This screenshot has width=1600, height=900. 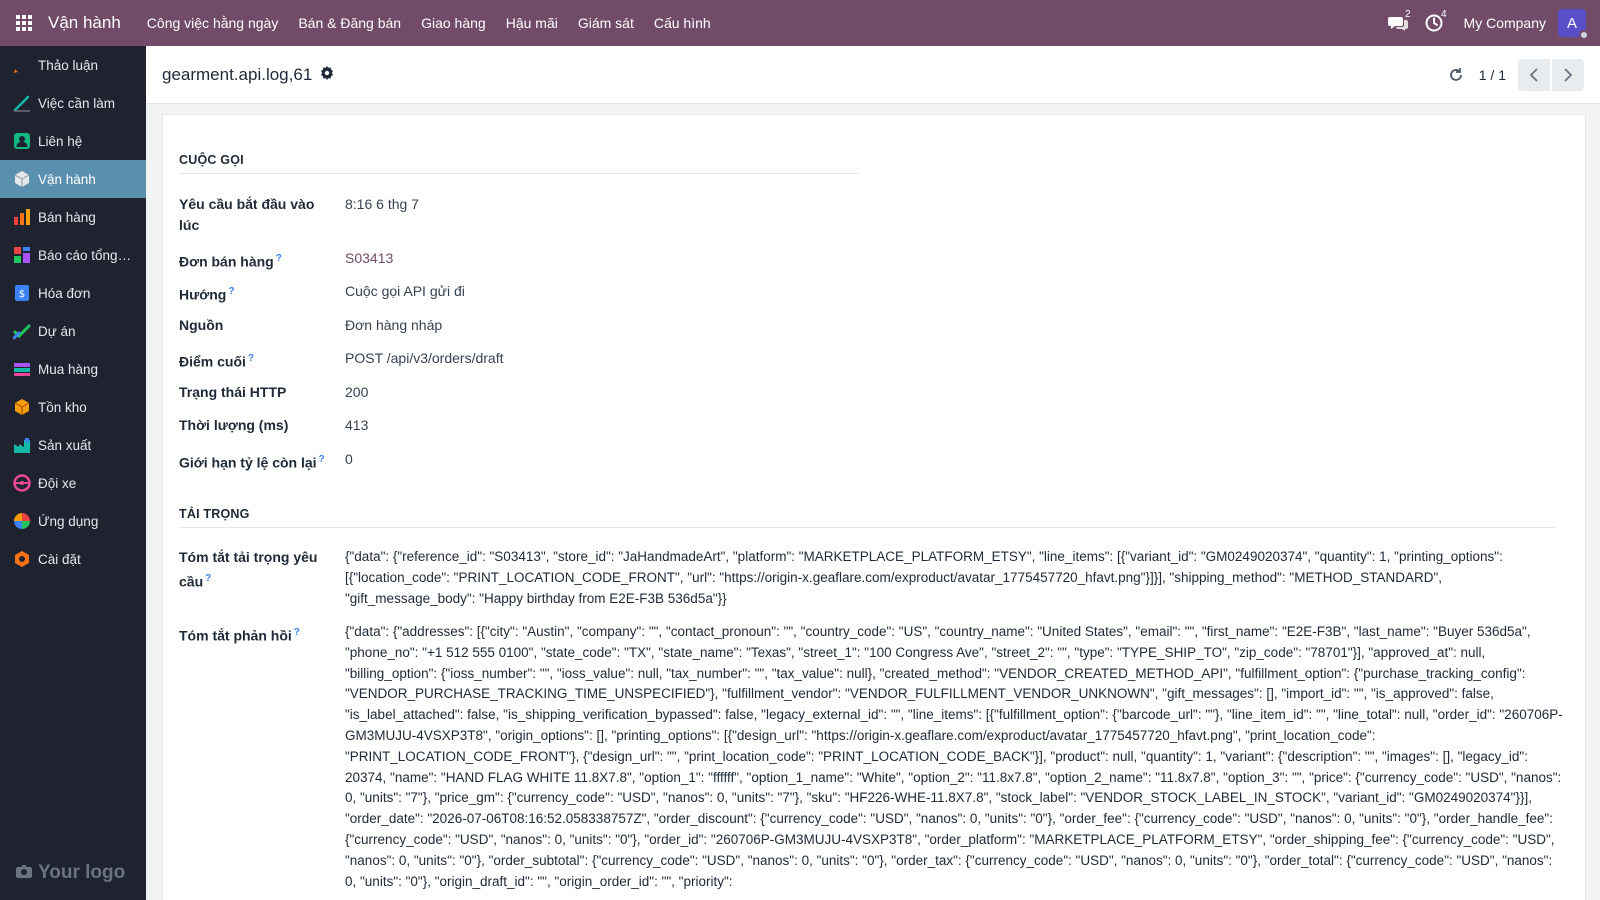 What do you see at coordinates (1492, 75) in the screenshot?
I see `pager-value: 1 / 1` at bounding box center [1492, 75].